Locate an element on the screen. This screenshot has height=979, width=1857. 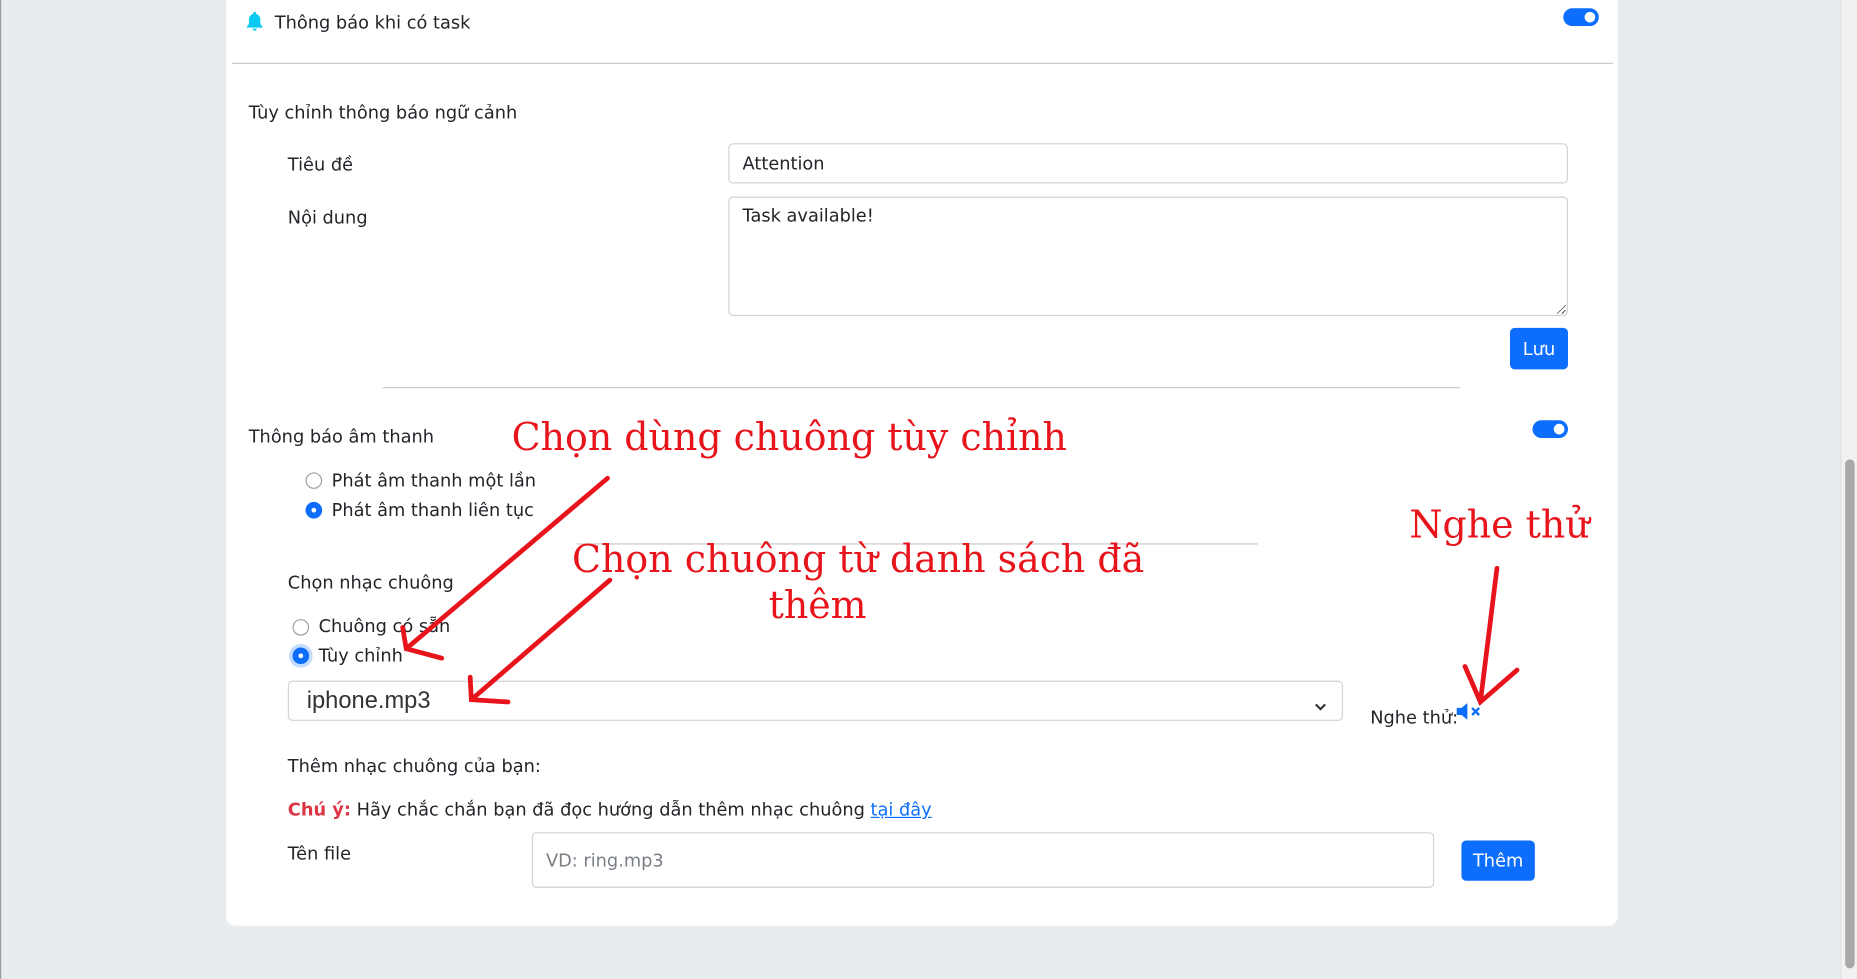
scrollbar-thumb is located at coordinates (1850, 714).